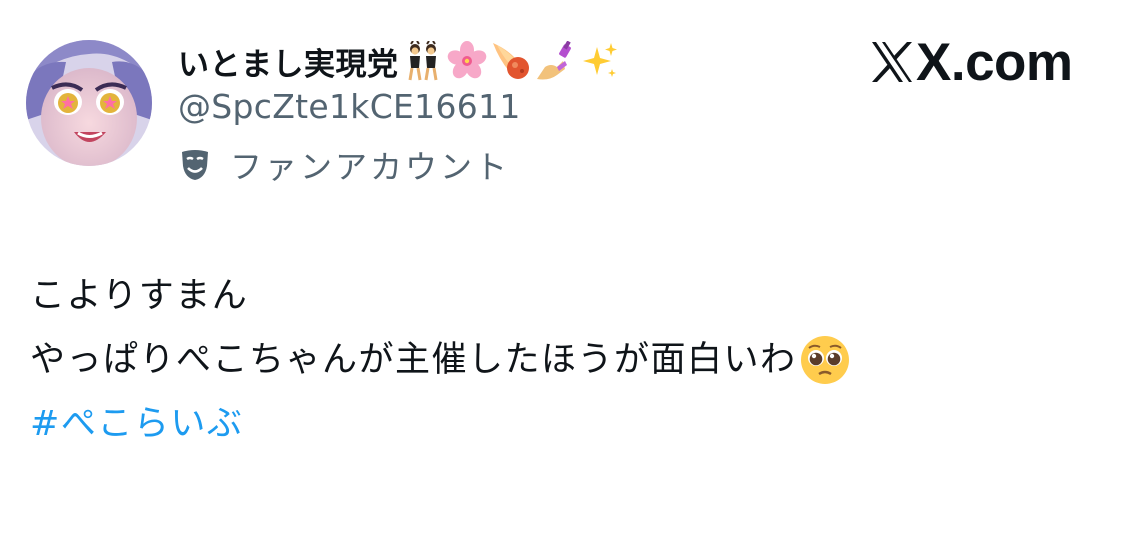  What do you see at coordinates (560, 296) in the screenshot?
I see `tweet-line-1: こよりすまん` at bounding box center [560, 296].